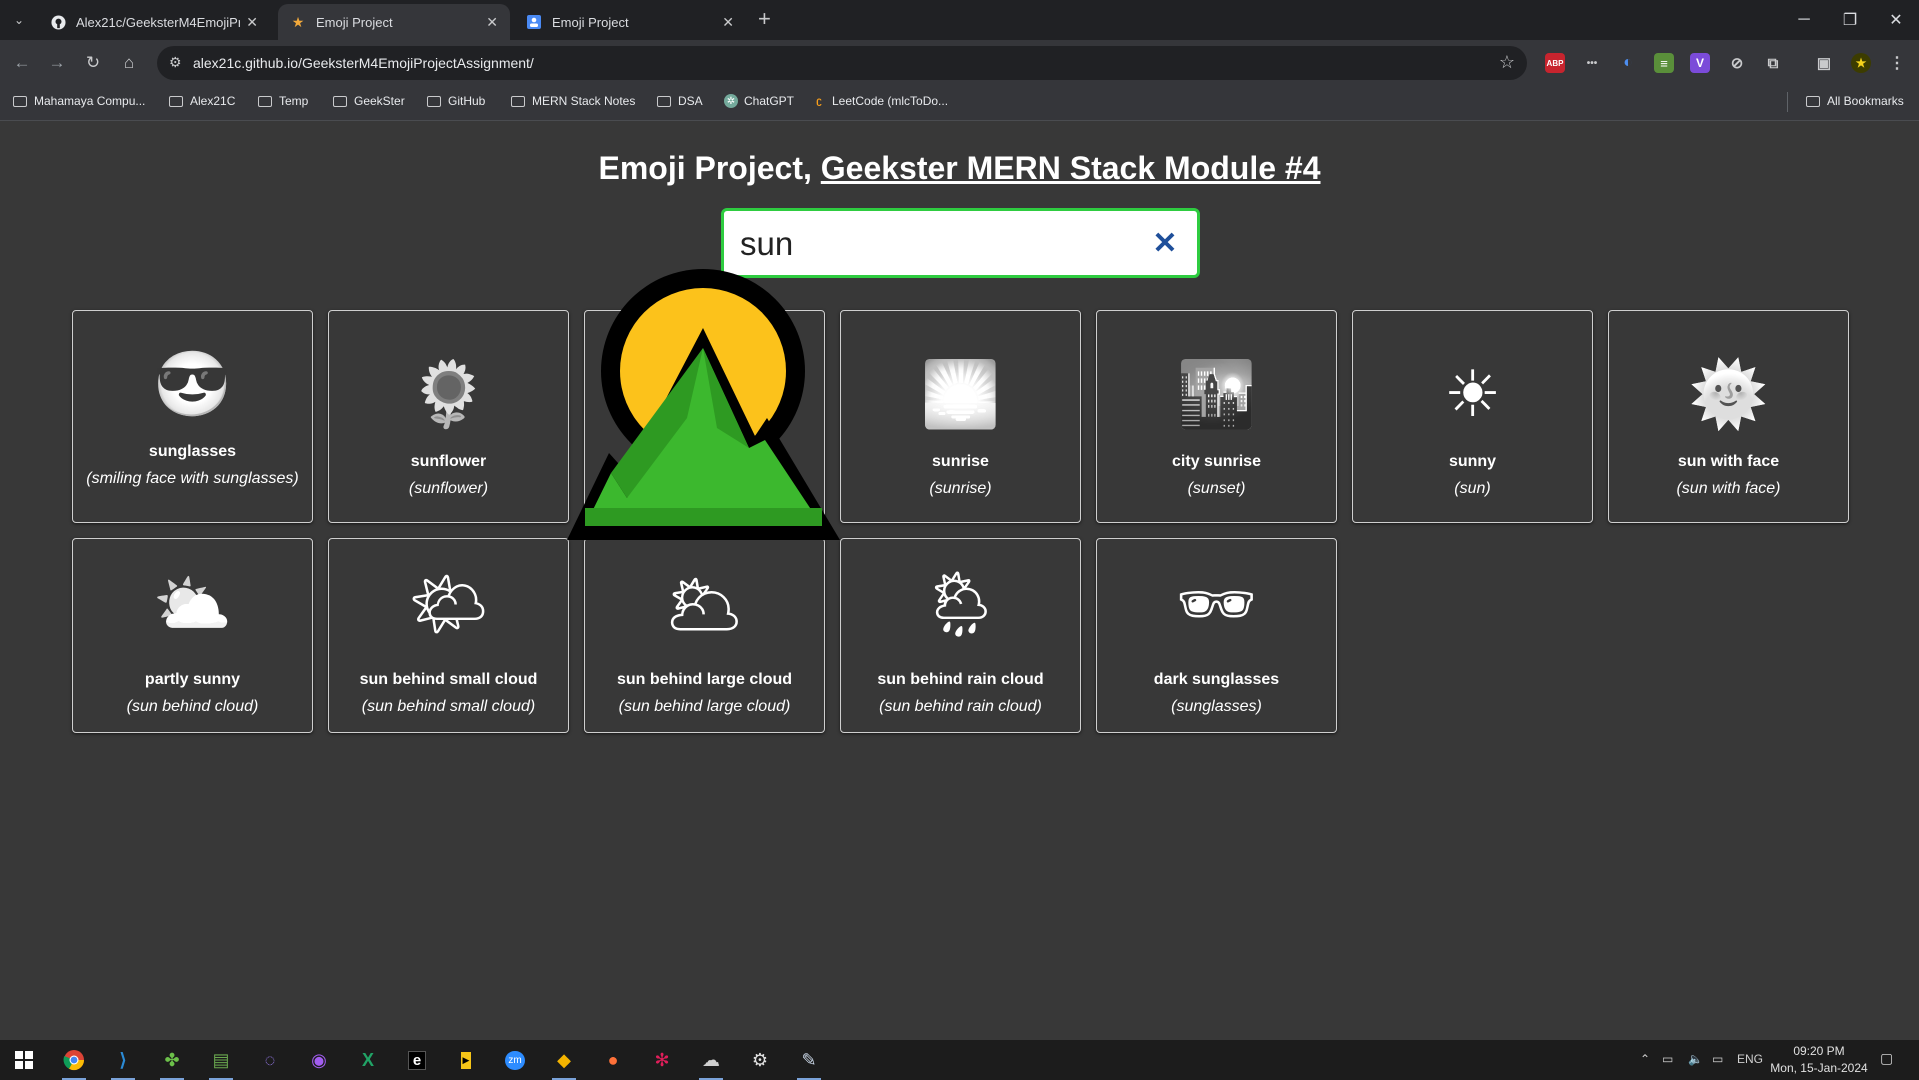 The height and width of the screenshot is (1080, 1919). I want to click on emoji-name: sun behind rain cloud, so click(960, 679).